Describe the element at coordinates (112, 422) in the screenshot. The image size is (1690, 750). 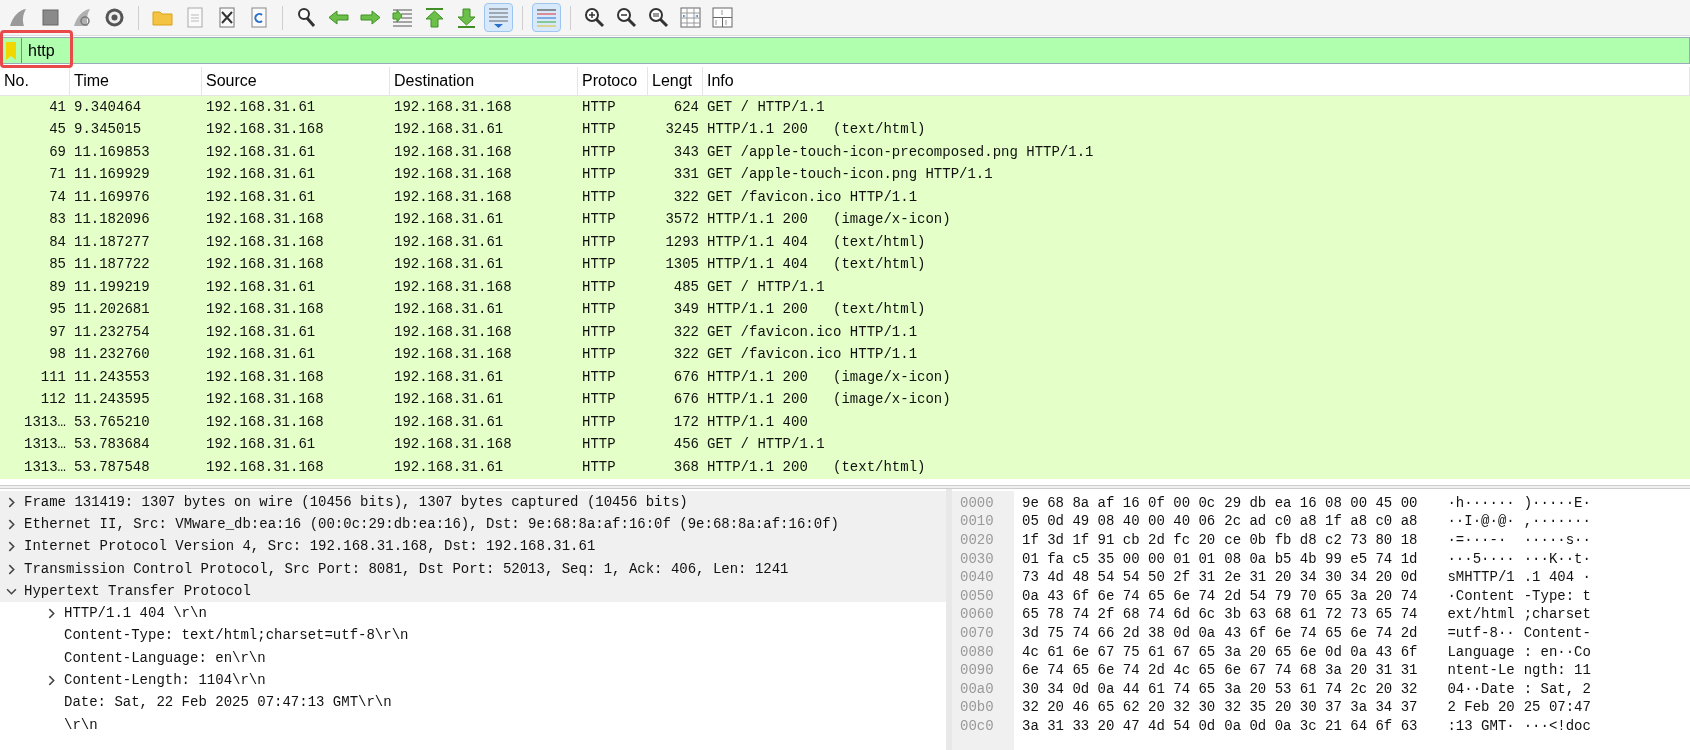
I see `packet-cell-text: 53.765210` at that location.